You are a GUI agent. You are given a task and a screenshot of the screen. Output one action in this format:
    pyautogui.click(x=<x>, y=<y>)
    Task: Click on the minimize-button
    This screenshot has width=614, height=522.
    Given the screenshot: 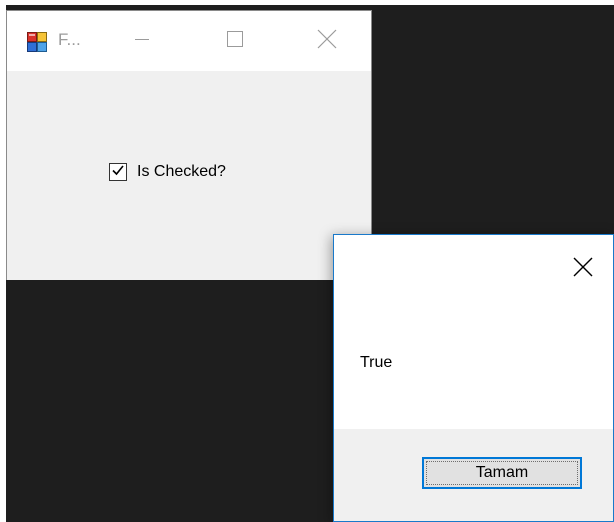 What is the action you would take?
    pyautogui.click(x=142, y=41)
    